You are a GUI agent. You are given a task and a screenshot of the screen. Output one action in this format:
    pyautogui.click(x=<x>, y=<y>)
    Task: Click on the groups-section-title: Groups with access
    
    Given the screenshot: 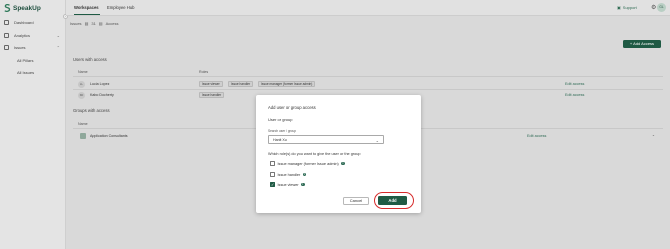 What is the action you would take?
    pyautogui.click(x=91, y=110)
    